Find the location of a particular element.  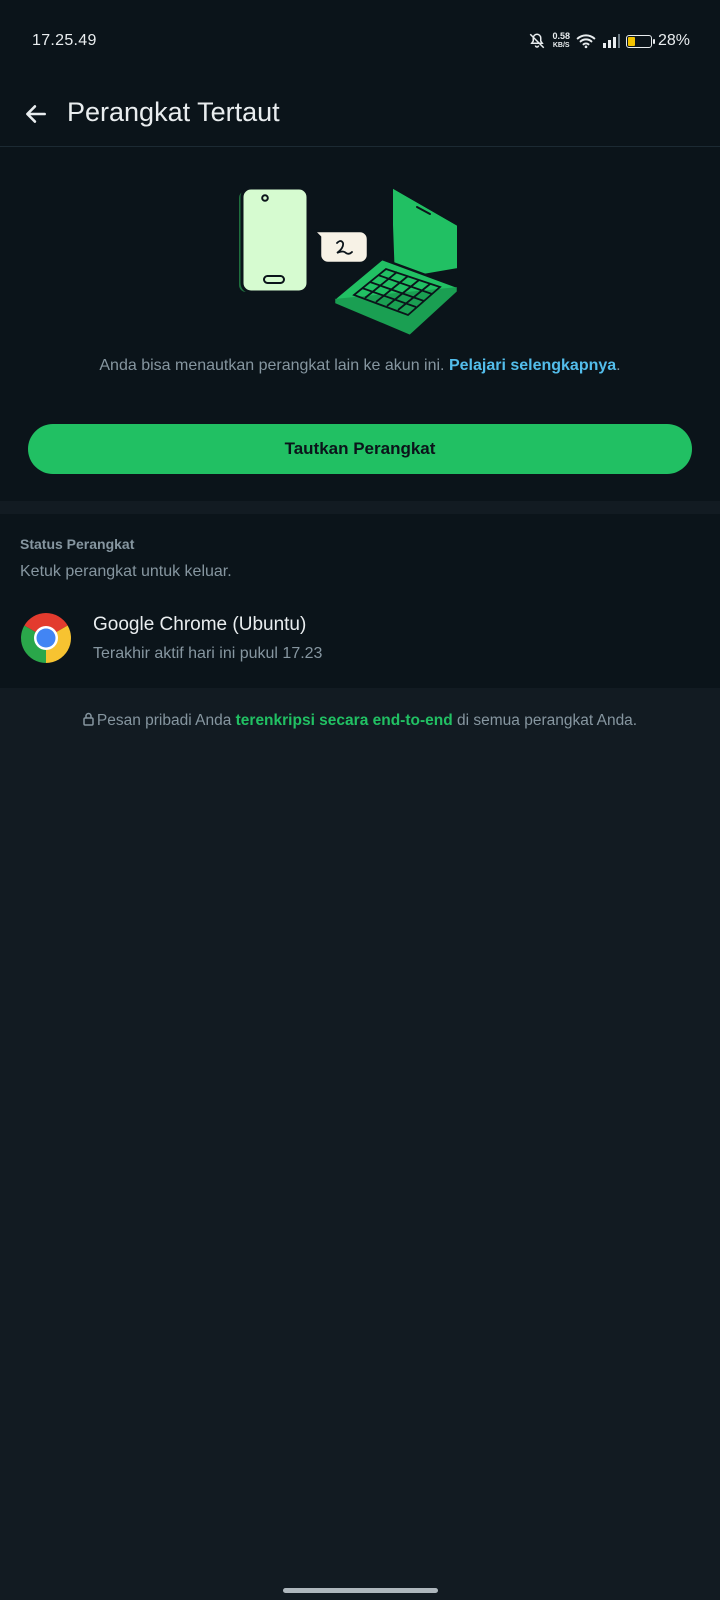

link-device-button: Tautkan Perangkat is located at coordinates (360, 449).